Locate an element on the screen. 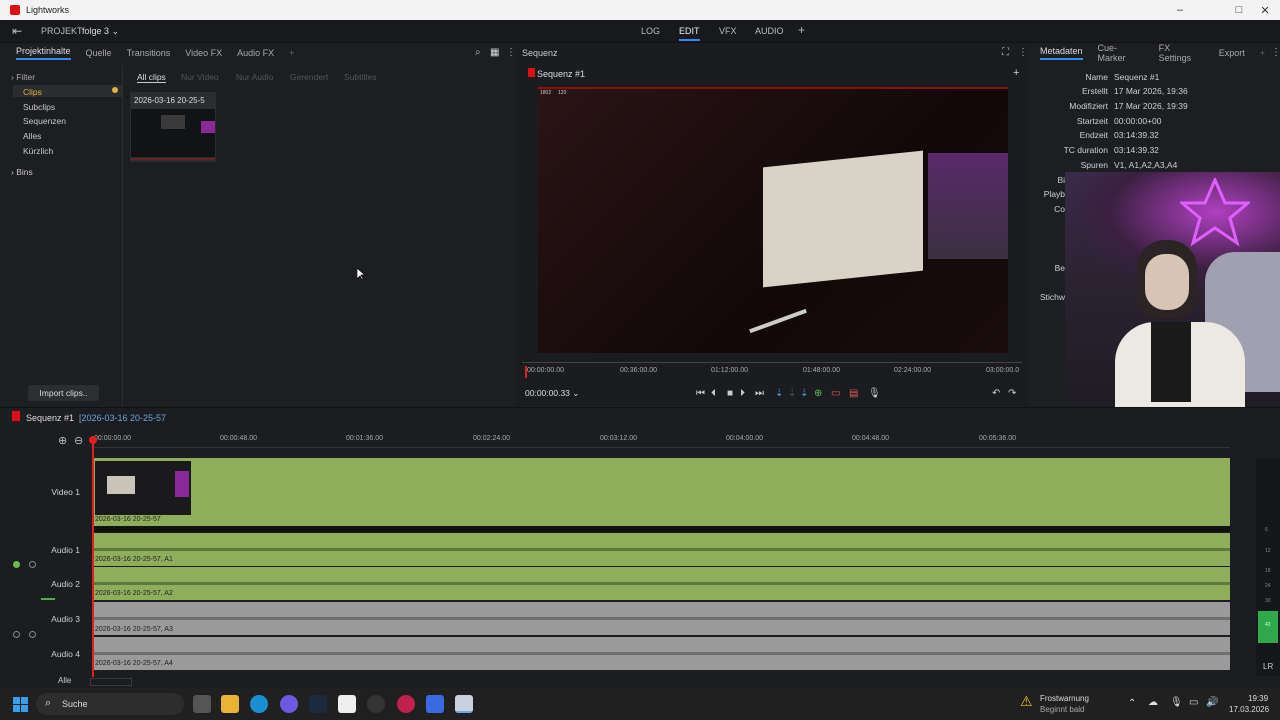 This screenshot has height=720, width=1280. fullscreen-icon: ⛶ is located at coordinates (1005, 52).